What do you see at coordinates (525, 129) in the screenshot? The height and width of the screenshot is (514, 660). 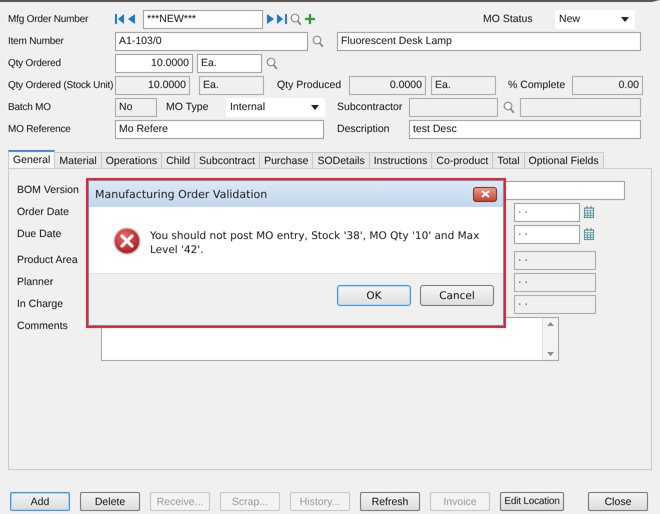 I see `input-field: test Desc` at bounding box center [525, 129].